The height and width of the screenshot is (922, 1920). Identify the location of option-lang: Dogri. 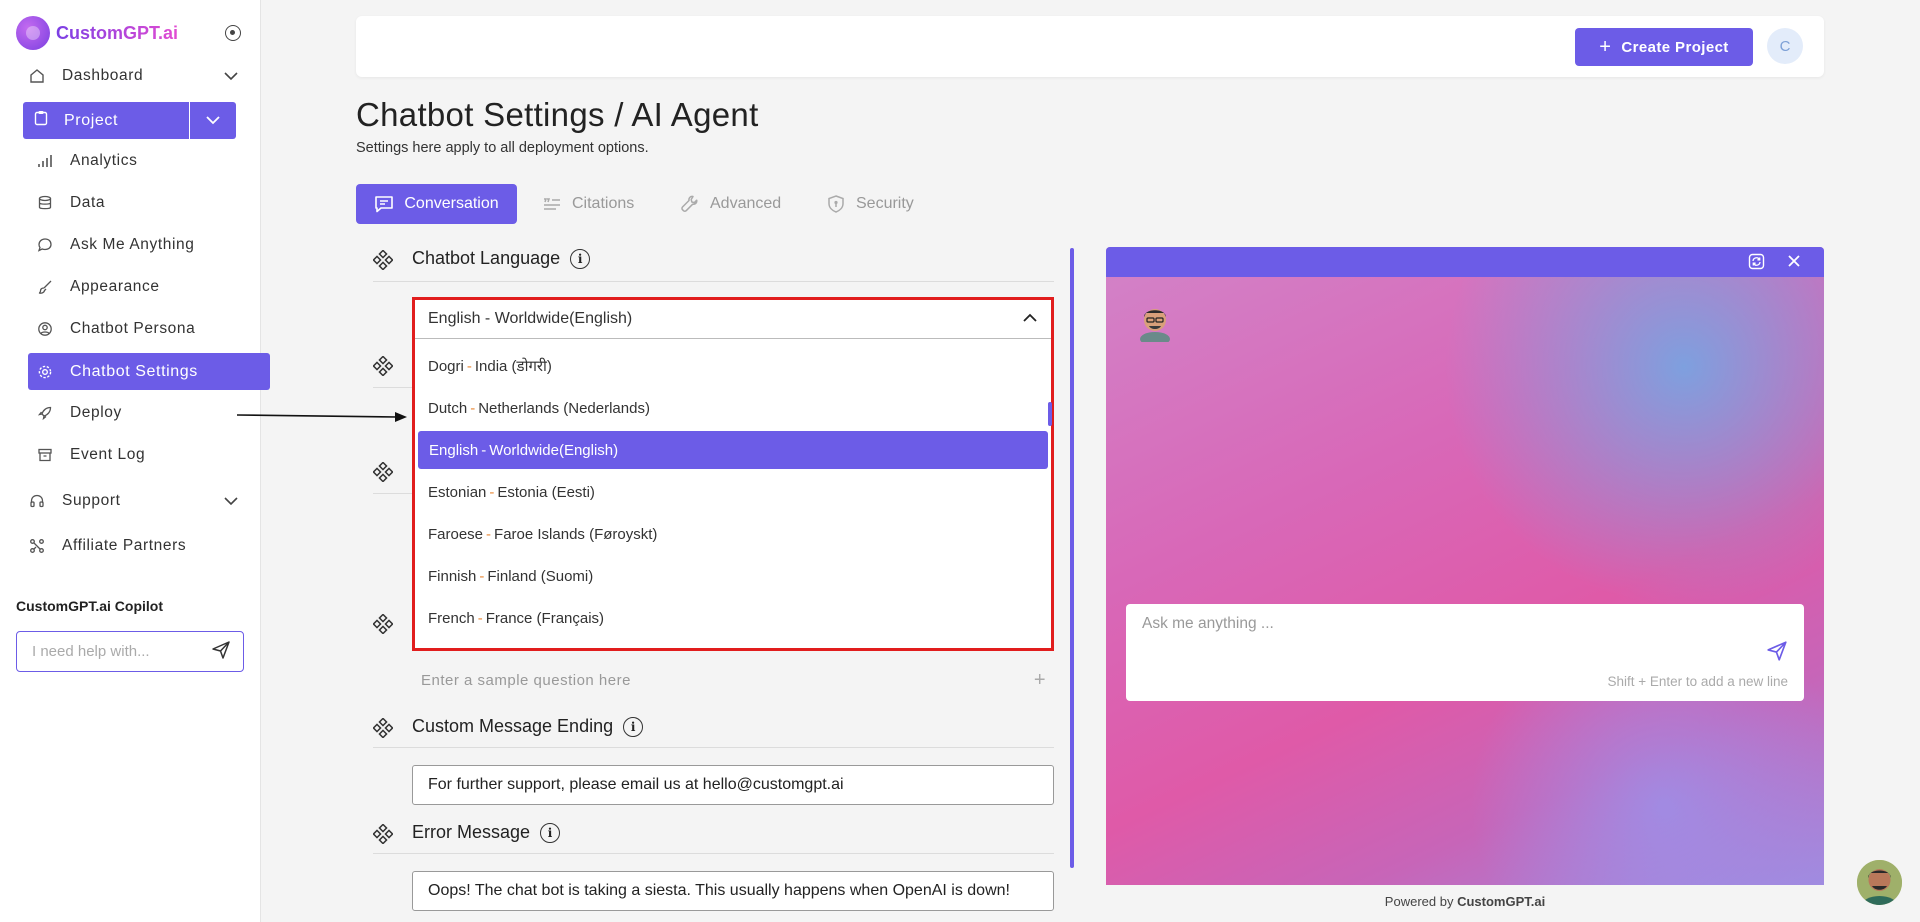
(446, 366).